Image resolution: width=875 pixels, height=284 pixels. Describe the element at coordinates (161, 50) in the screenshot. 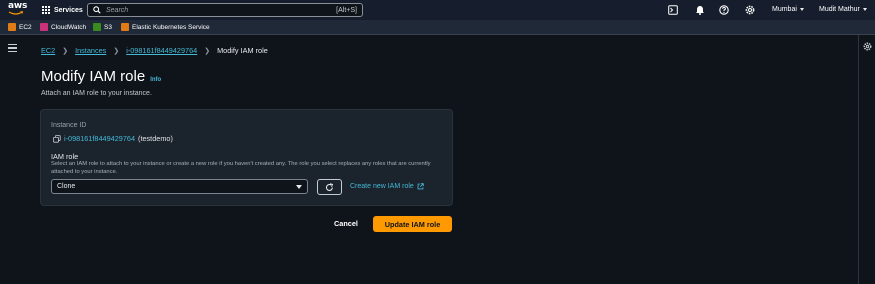

I see `breadcrumb-instance-id: i-098161f8449429764` at that location.